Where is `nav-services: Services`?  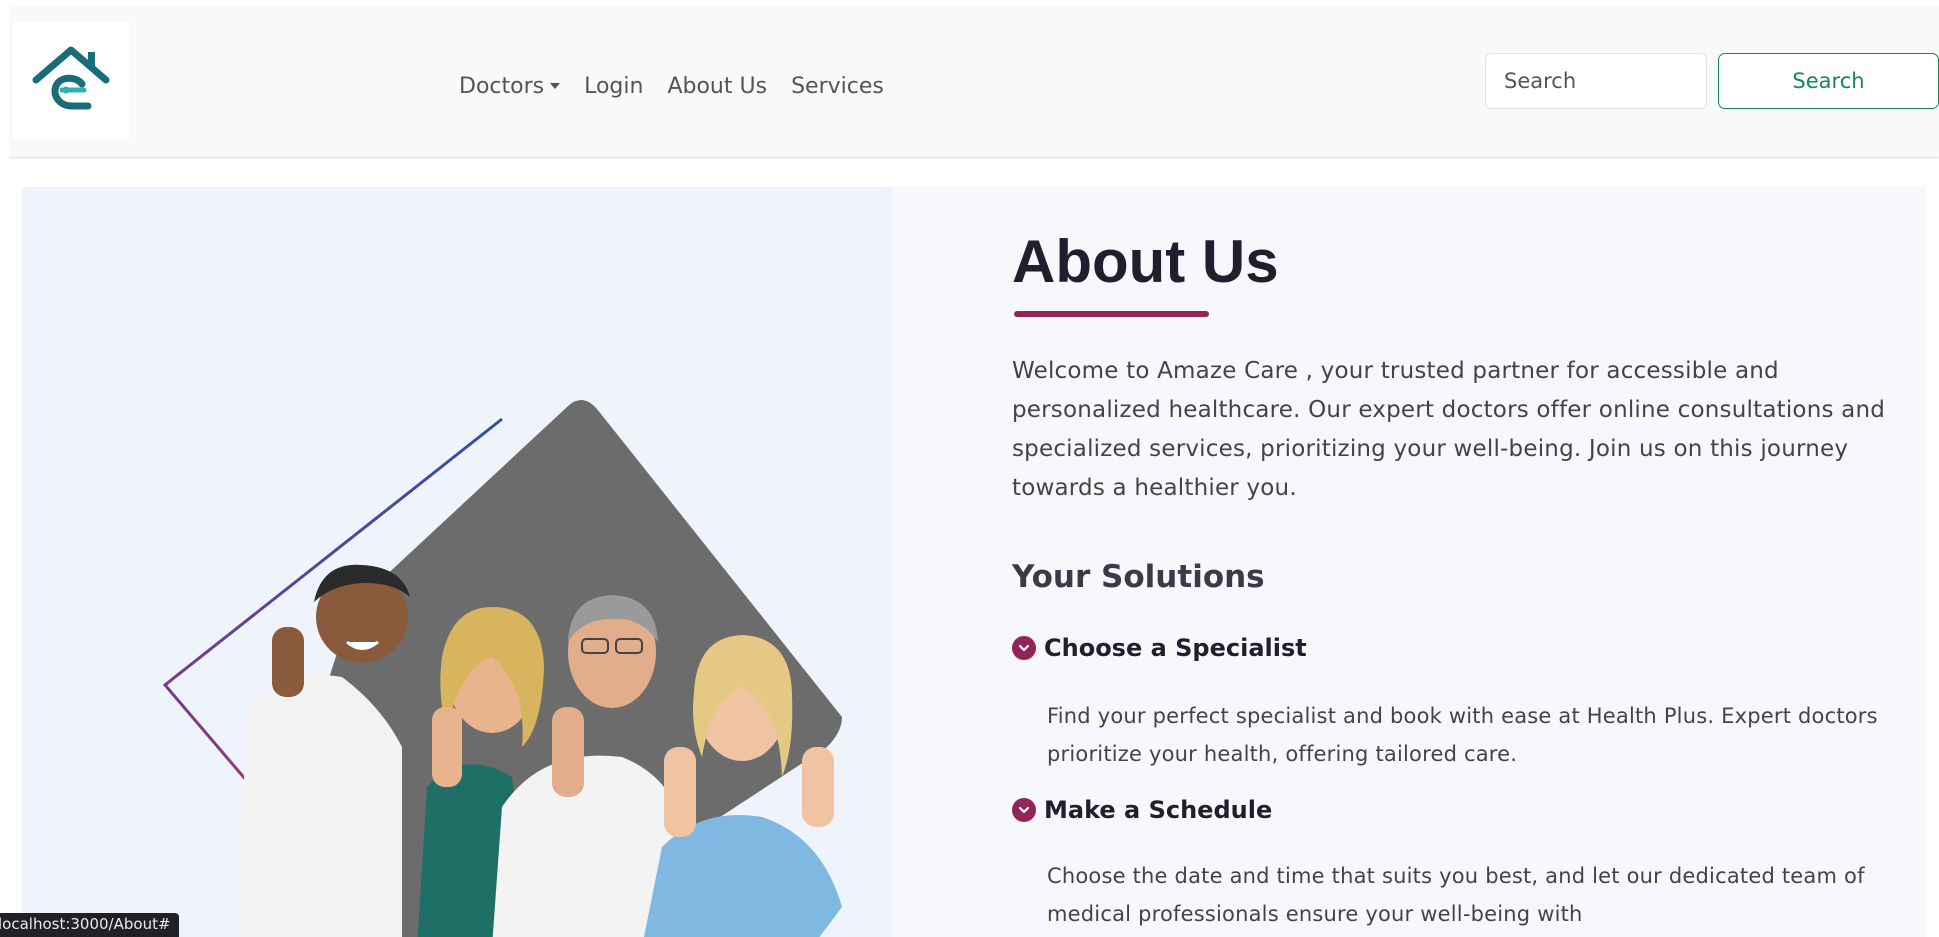 nav-services: Services is located at coordinates (837, 86).